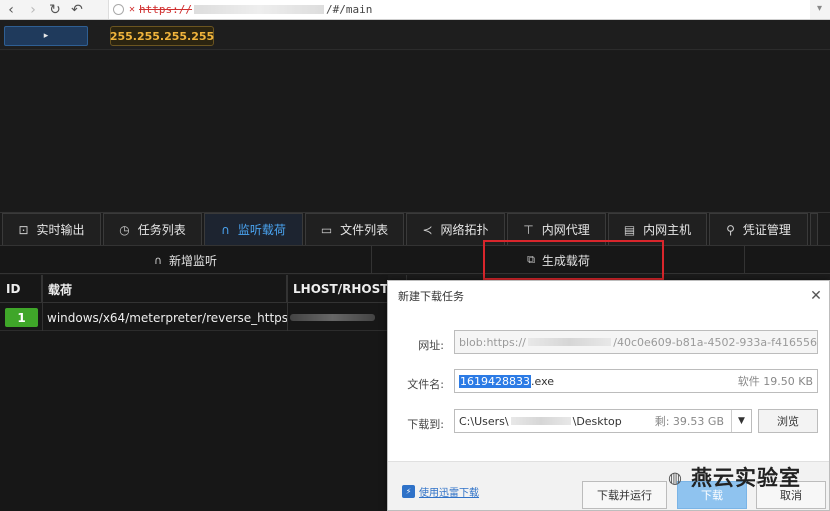 This screenshot has height=511, width=830. I want to click on redacted-host-cell, so click(332, 317).